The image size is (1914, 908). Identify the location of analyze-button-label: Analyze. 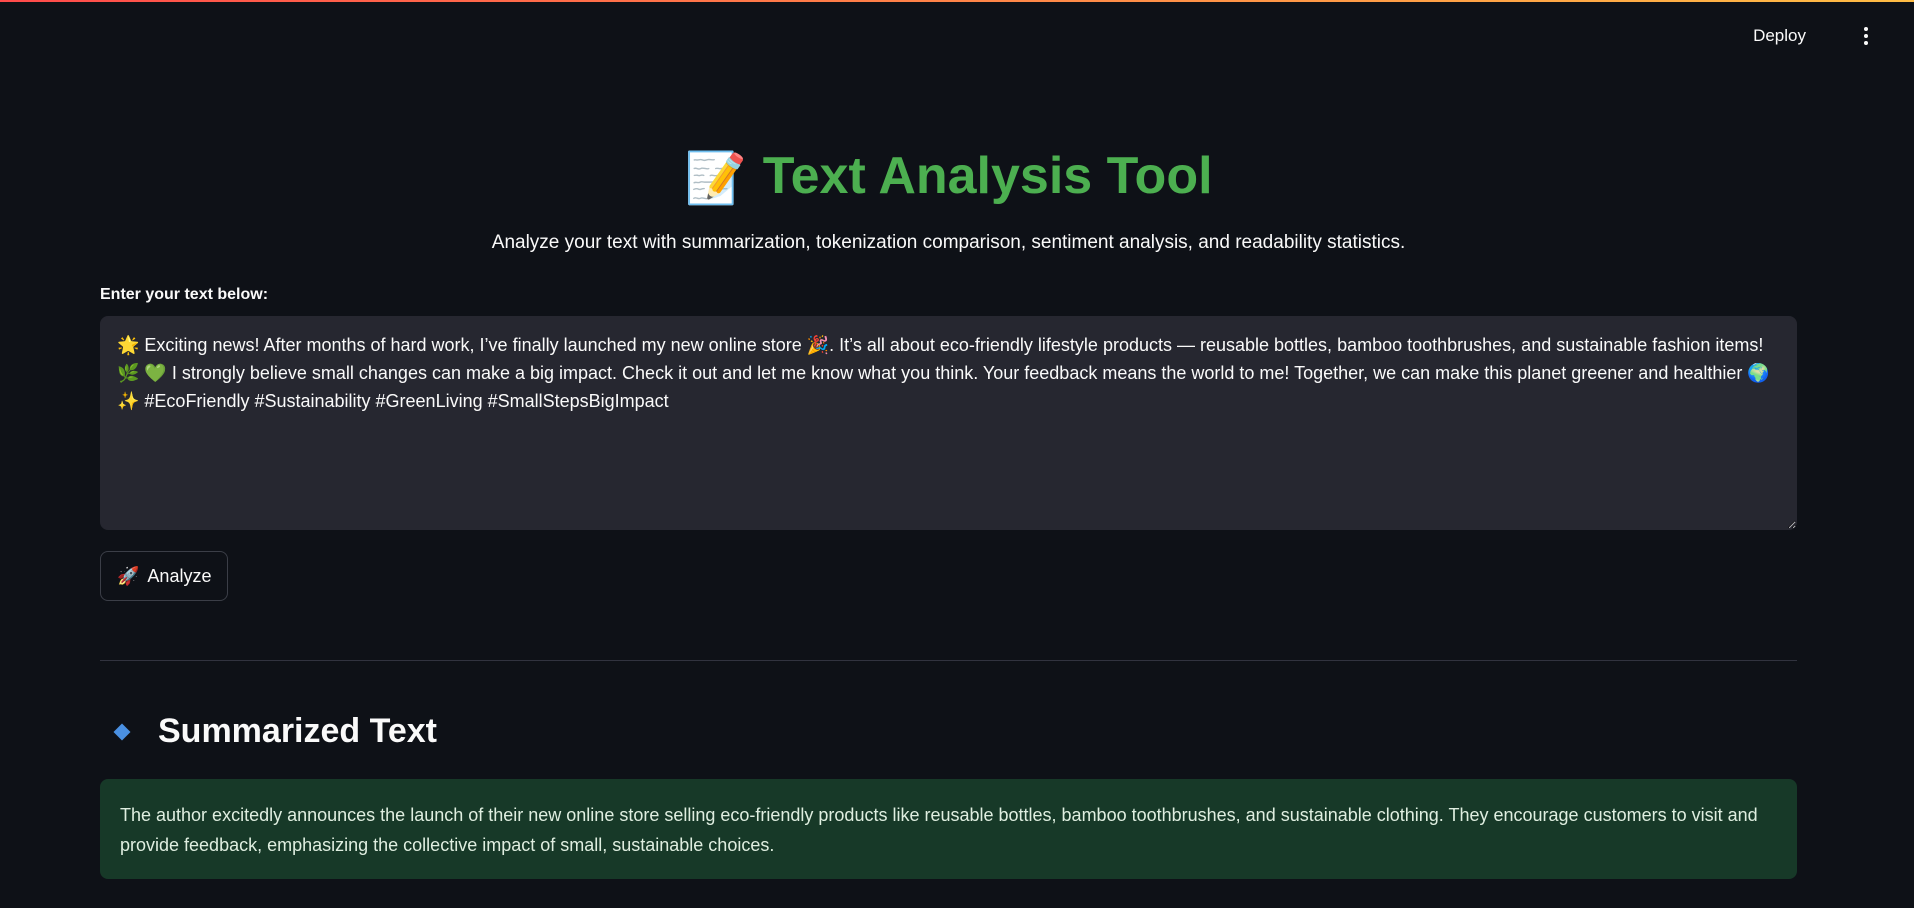
(179, 575).